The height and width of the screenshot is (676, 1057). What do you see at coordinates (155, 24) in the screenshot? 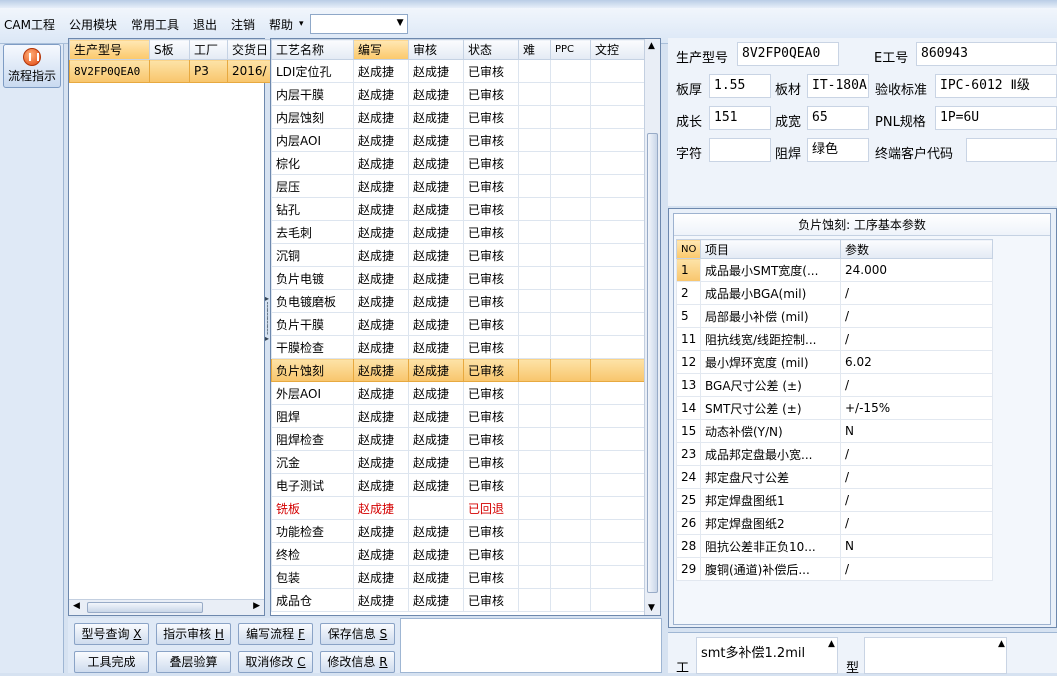
I see `menu-tools: 常用工具` at bounding box center [155, 24].